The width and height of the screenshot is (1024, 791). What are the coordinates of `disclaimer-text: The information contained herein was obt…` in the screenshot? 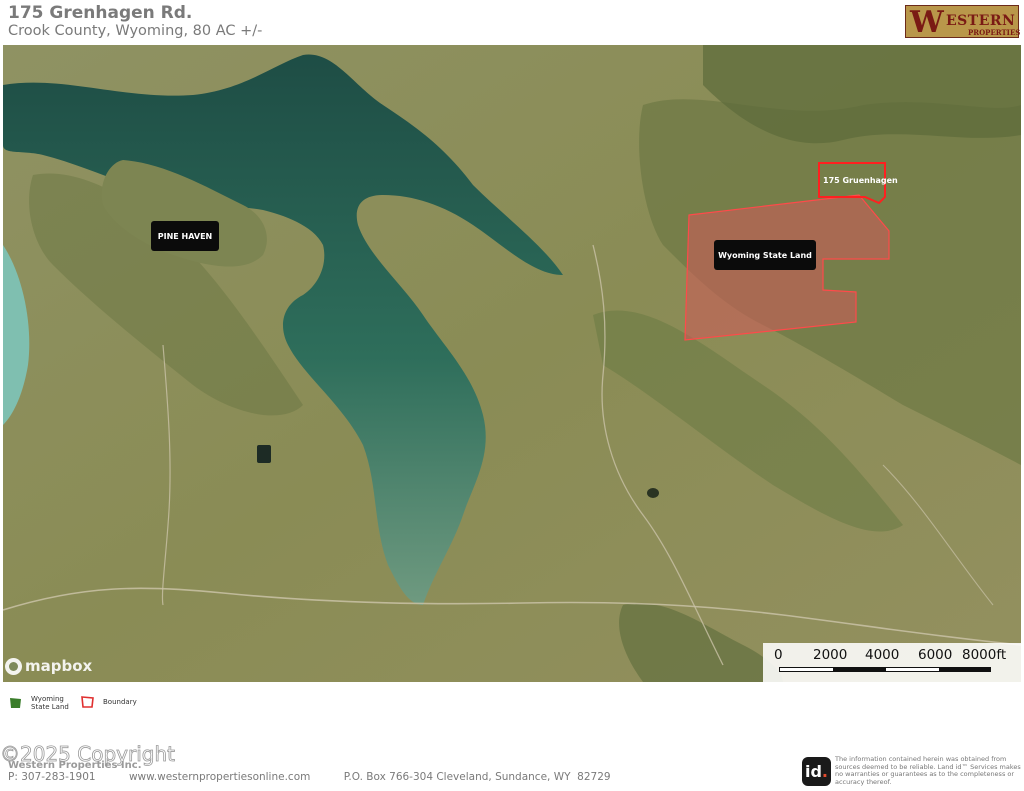 It's located at (928, 770).